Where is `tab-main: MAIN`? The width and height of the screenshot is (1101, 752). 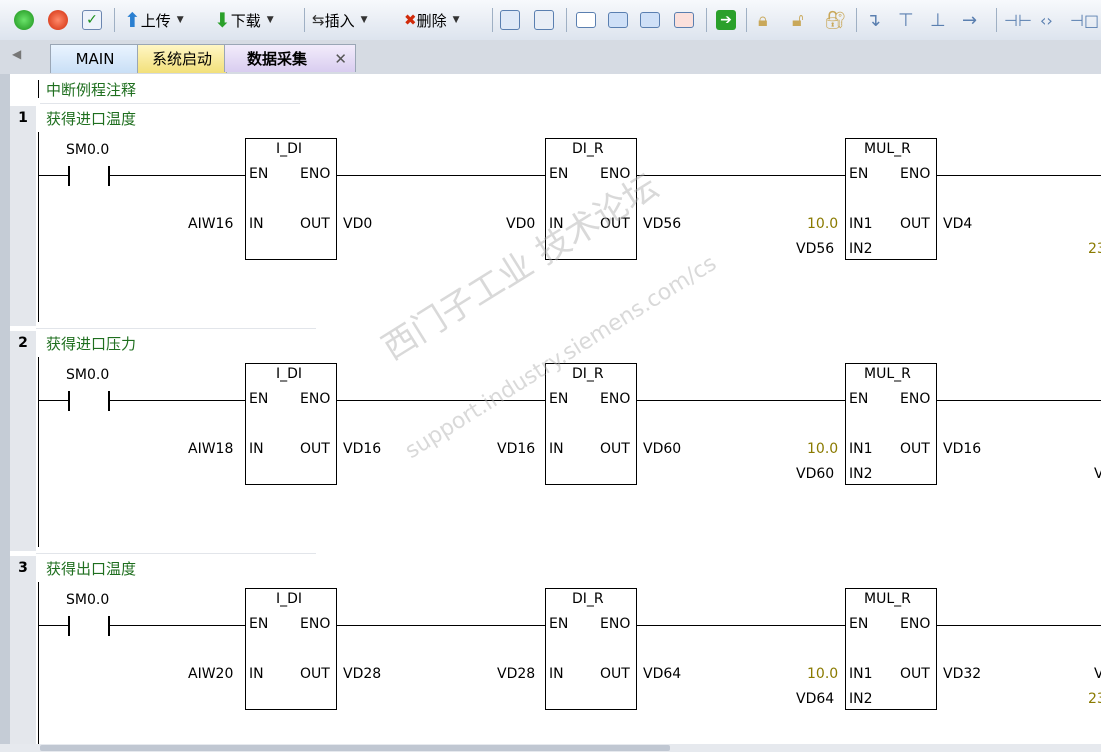 tab-main: MAIN is located at coordinates (95, 58).